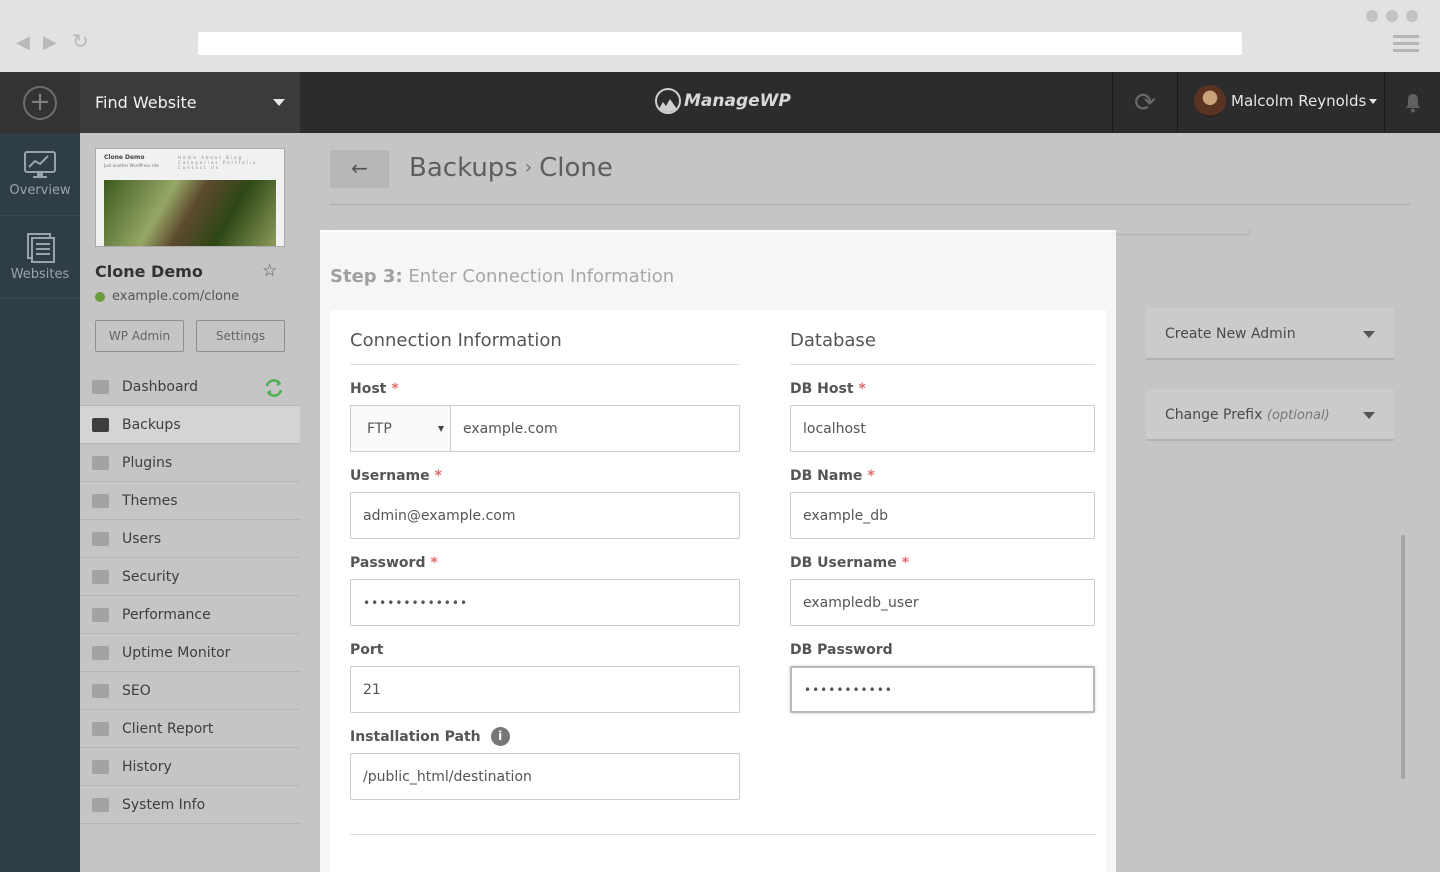  What do you see at coordinates (142, 538) in the screenshot?
I see `sidebar-item-label: Users` at bounding box center [142, 538].